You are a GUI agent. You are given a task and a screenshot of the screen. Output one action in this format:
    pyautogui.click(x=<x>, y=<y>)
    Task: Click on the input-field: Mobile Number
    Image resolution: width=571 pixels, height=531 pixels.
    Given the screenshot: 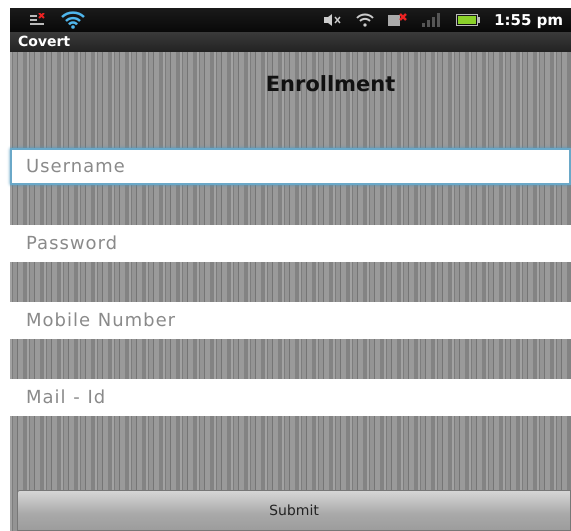 What is the action you would take?
    pyautogui.click(x=290, y=320)
    